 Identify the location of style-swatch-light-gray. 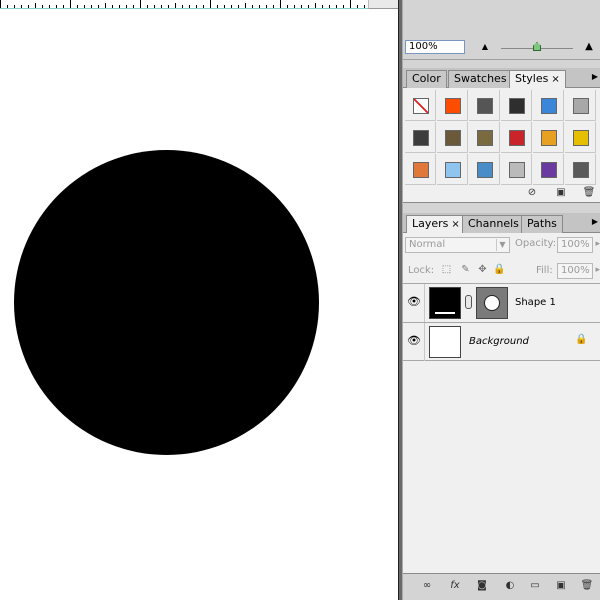
(580, 105).